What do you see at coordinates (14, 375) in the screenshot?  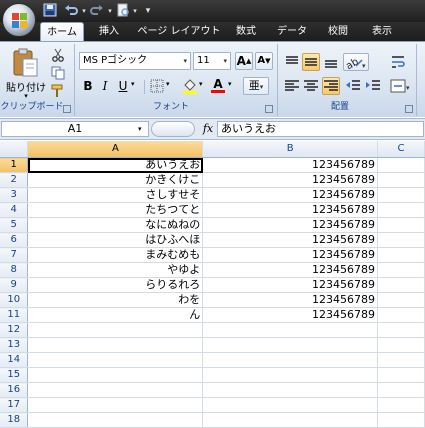 I see `row-header: 15` at bounding box center [14, 375].